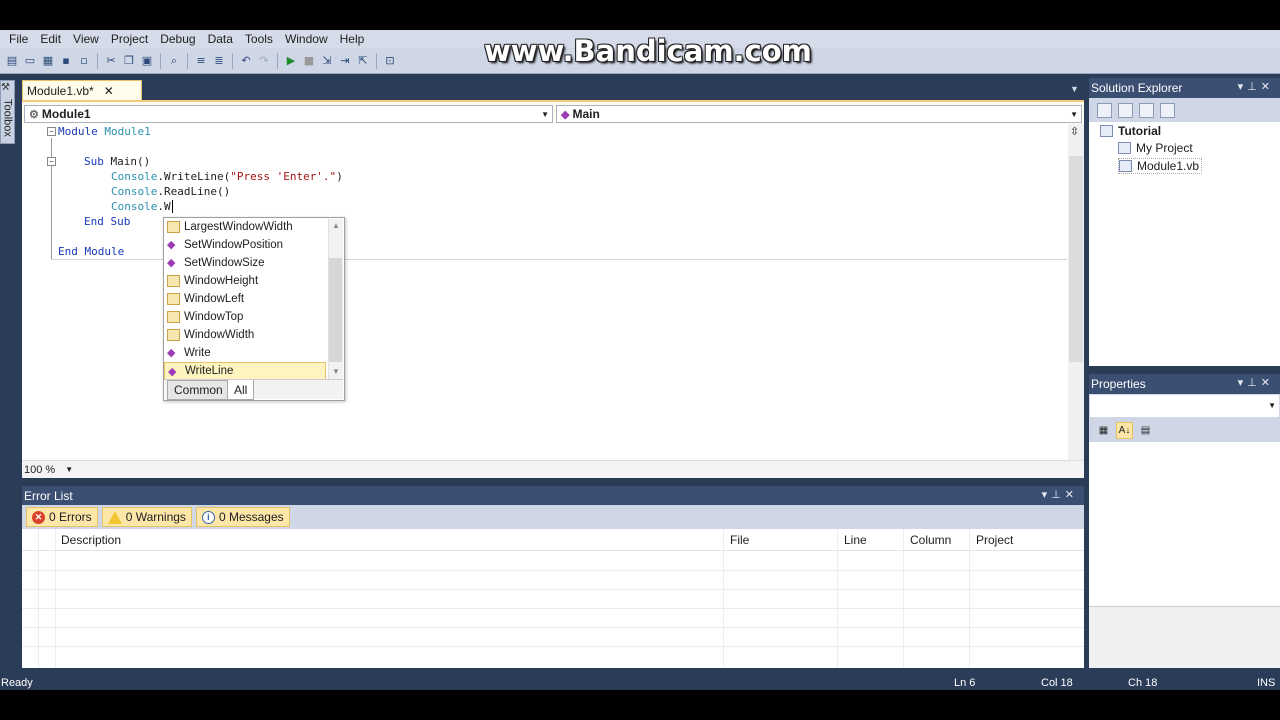 This screenshot has width=1280, height=720. What do you see at coordinates (309, 61) in the screenshot?
I see `stop-icon: ■` at bounding box center [309, 61].